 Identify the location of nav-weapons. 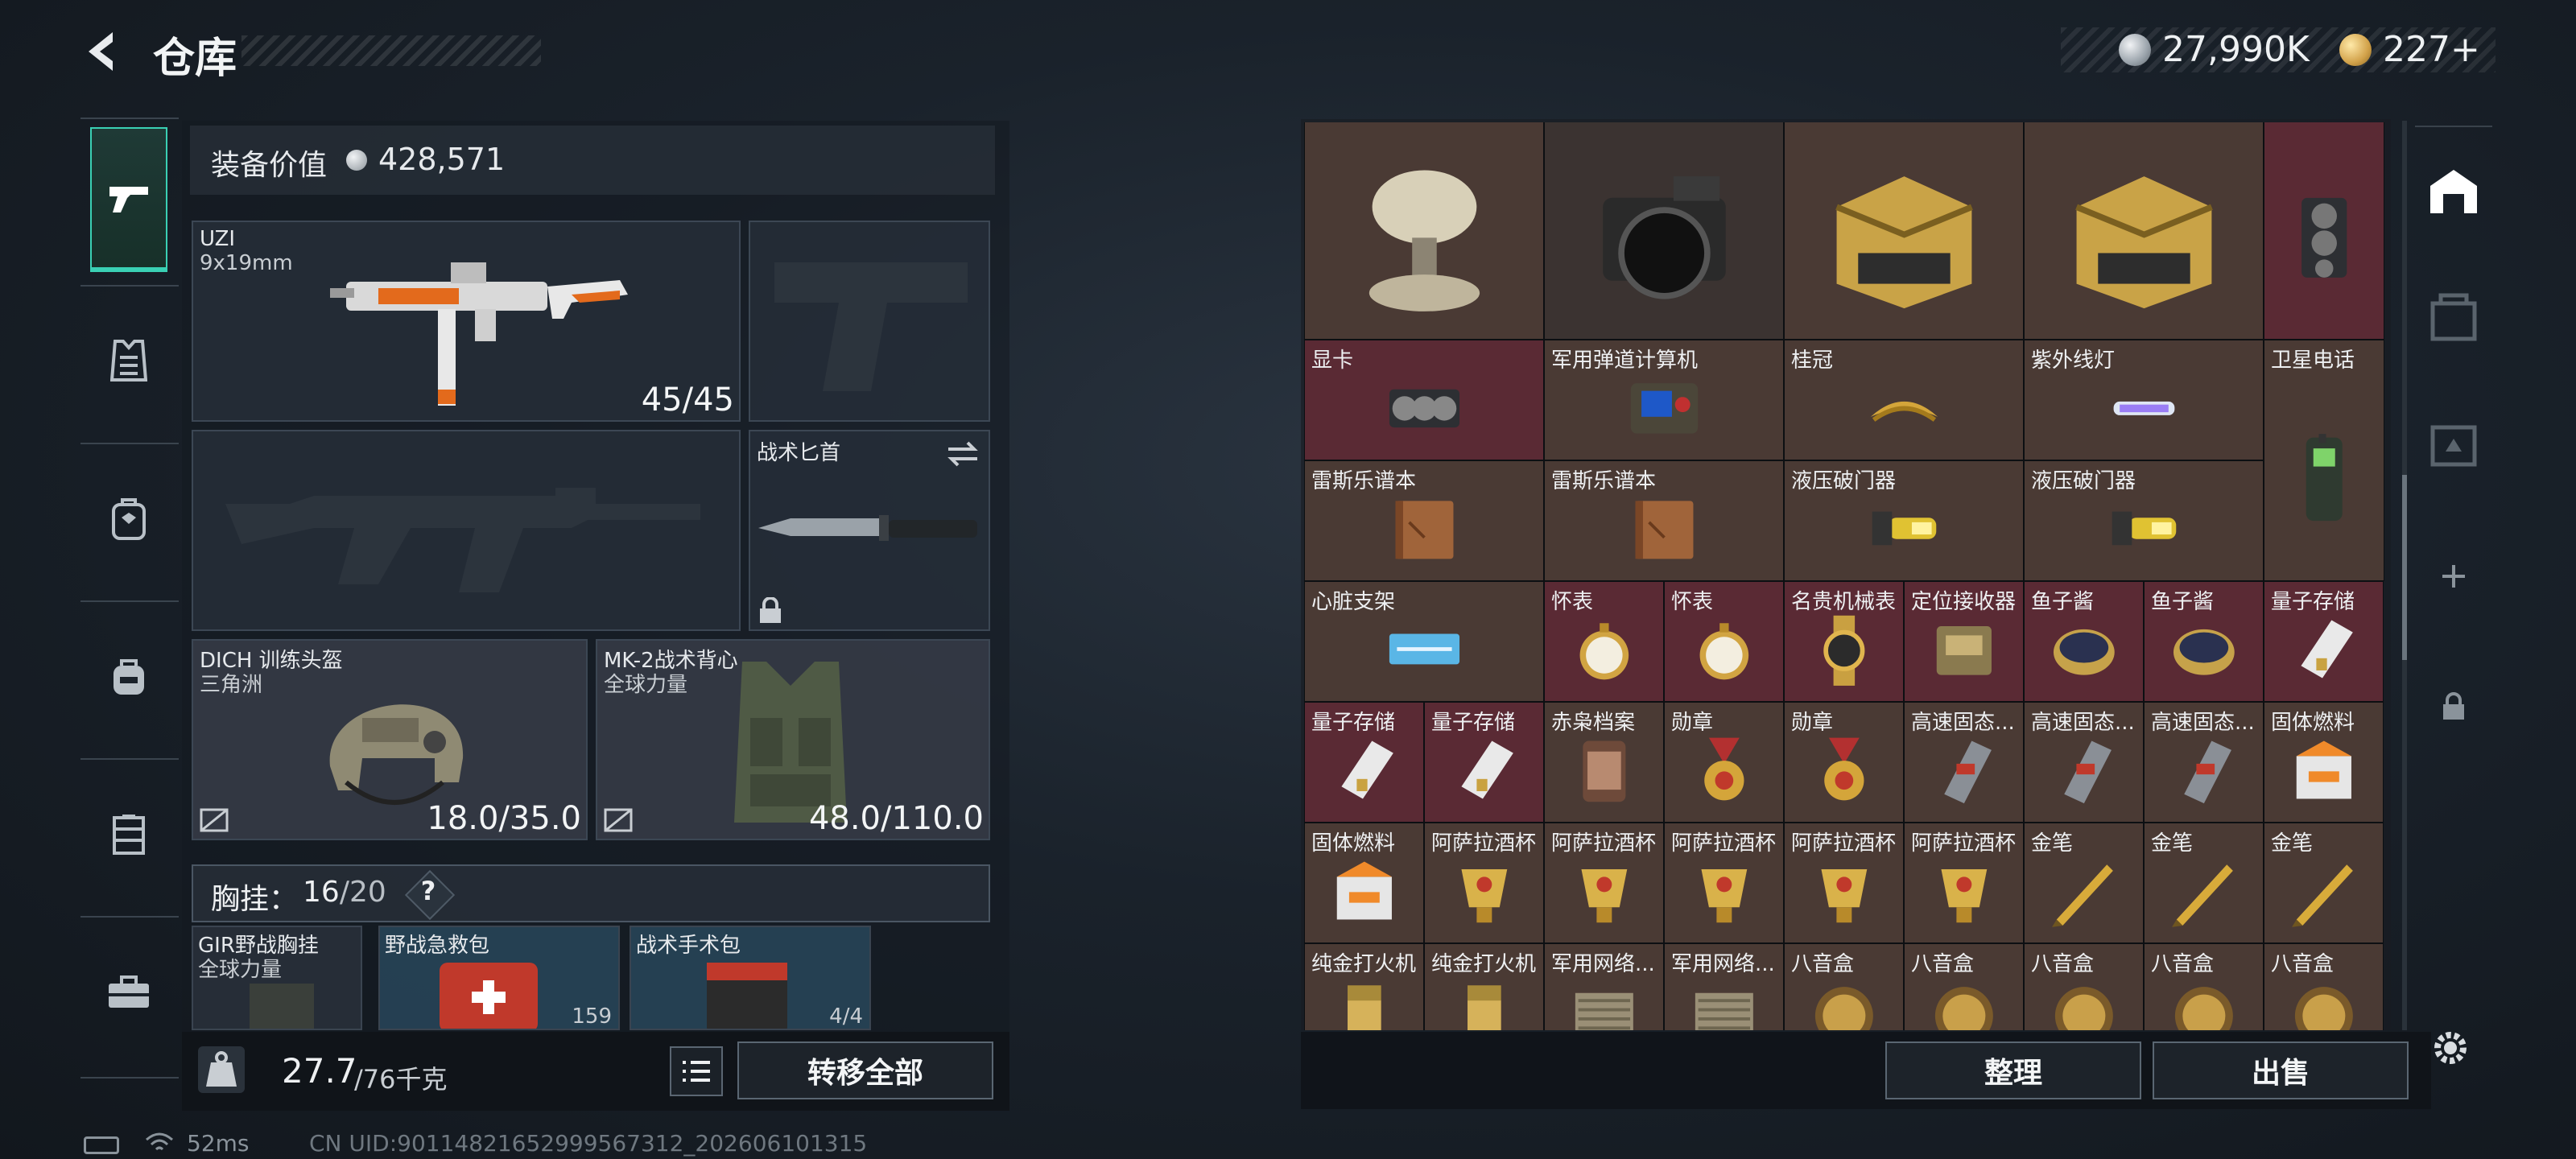
(128, 199).